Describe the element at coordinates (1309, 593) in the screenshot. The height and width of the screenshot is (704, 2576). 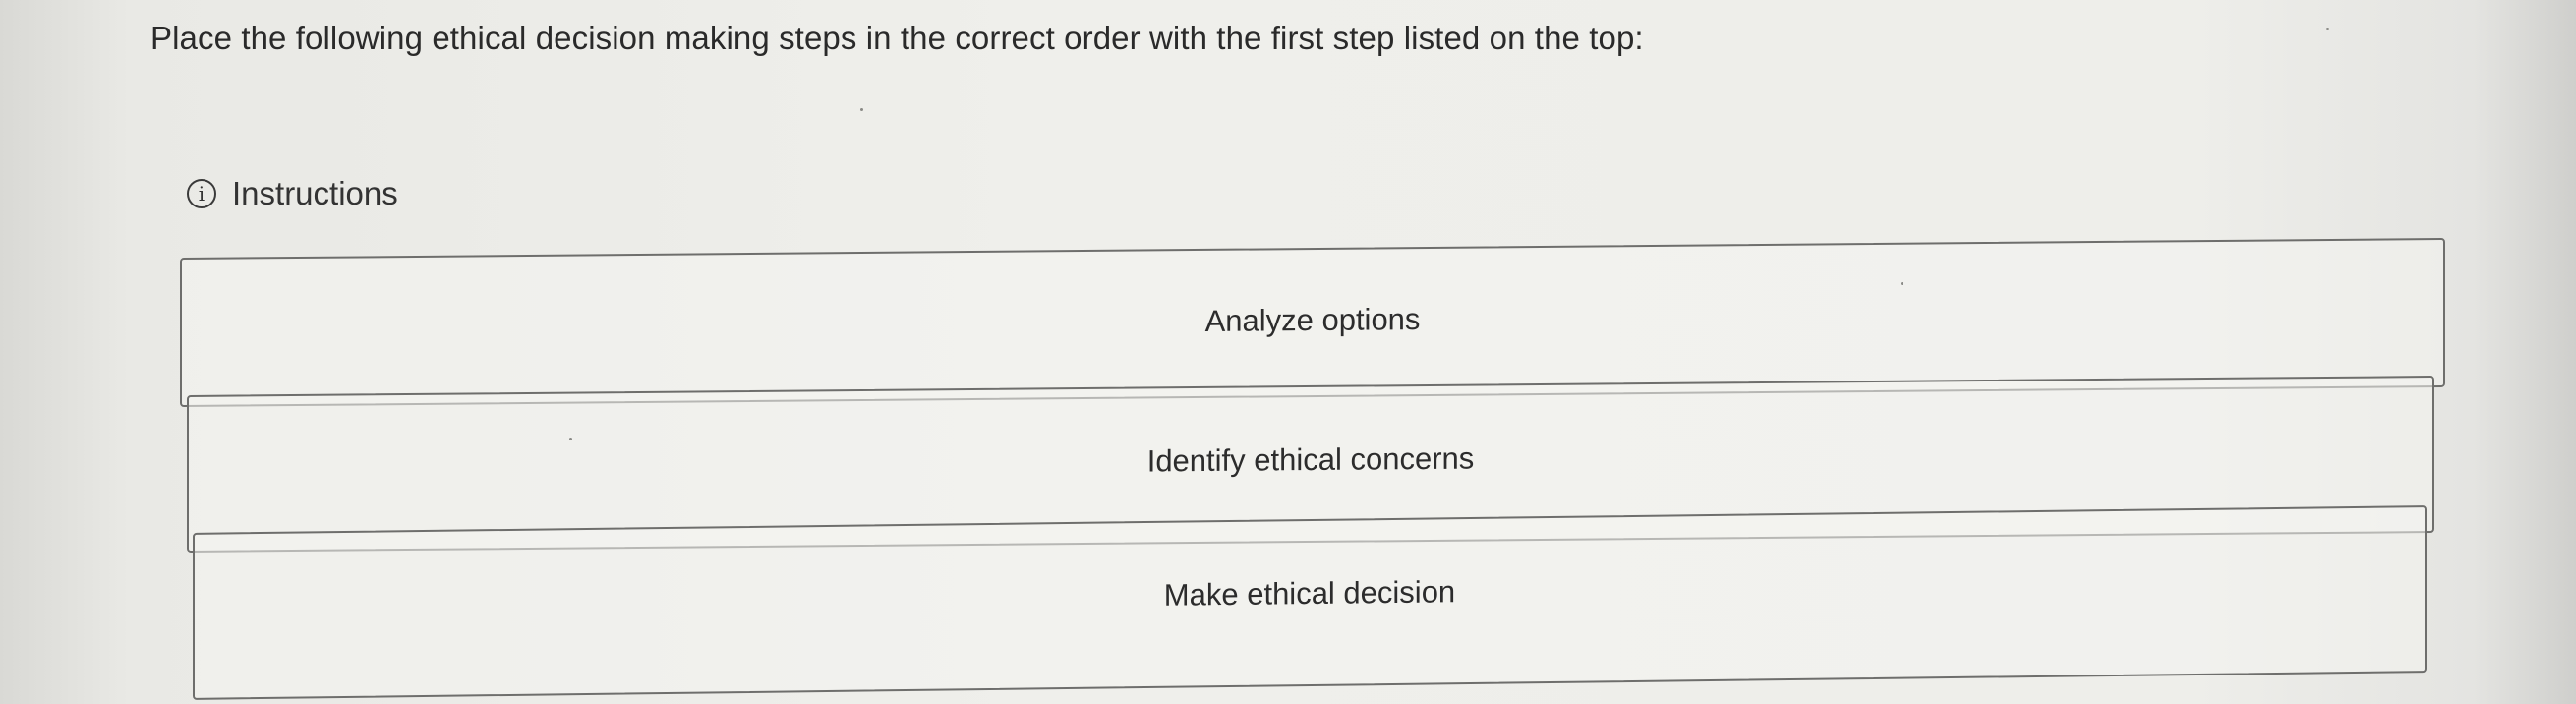
I see `ordering-item-label: Make ethical decision` at that location.